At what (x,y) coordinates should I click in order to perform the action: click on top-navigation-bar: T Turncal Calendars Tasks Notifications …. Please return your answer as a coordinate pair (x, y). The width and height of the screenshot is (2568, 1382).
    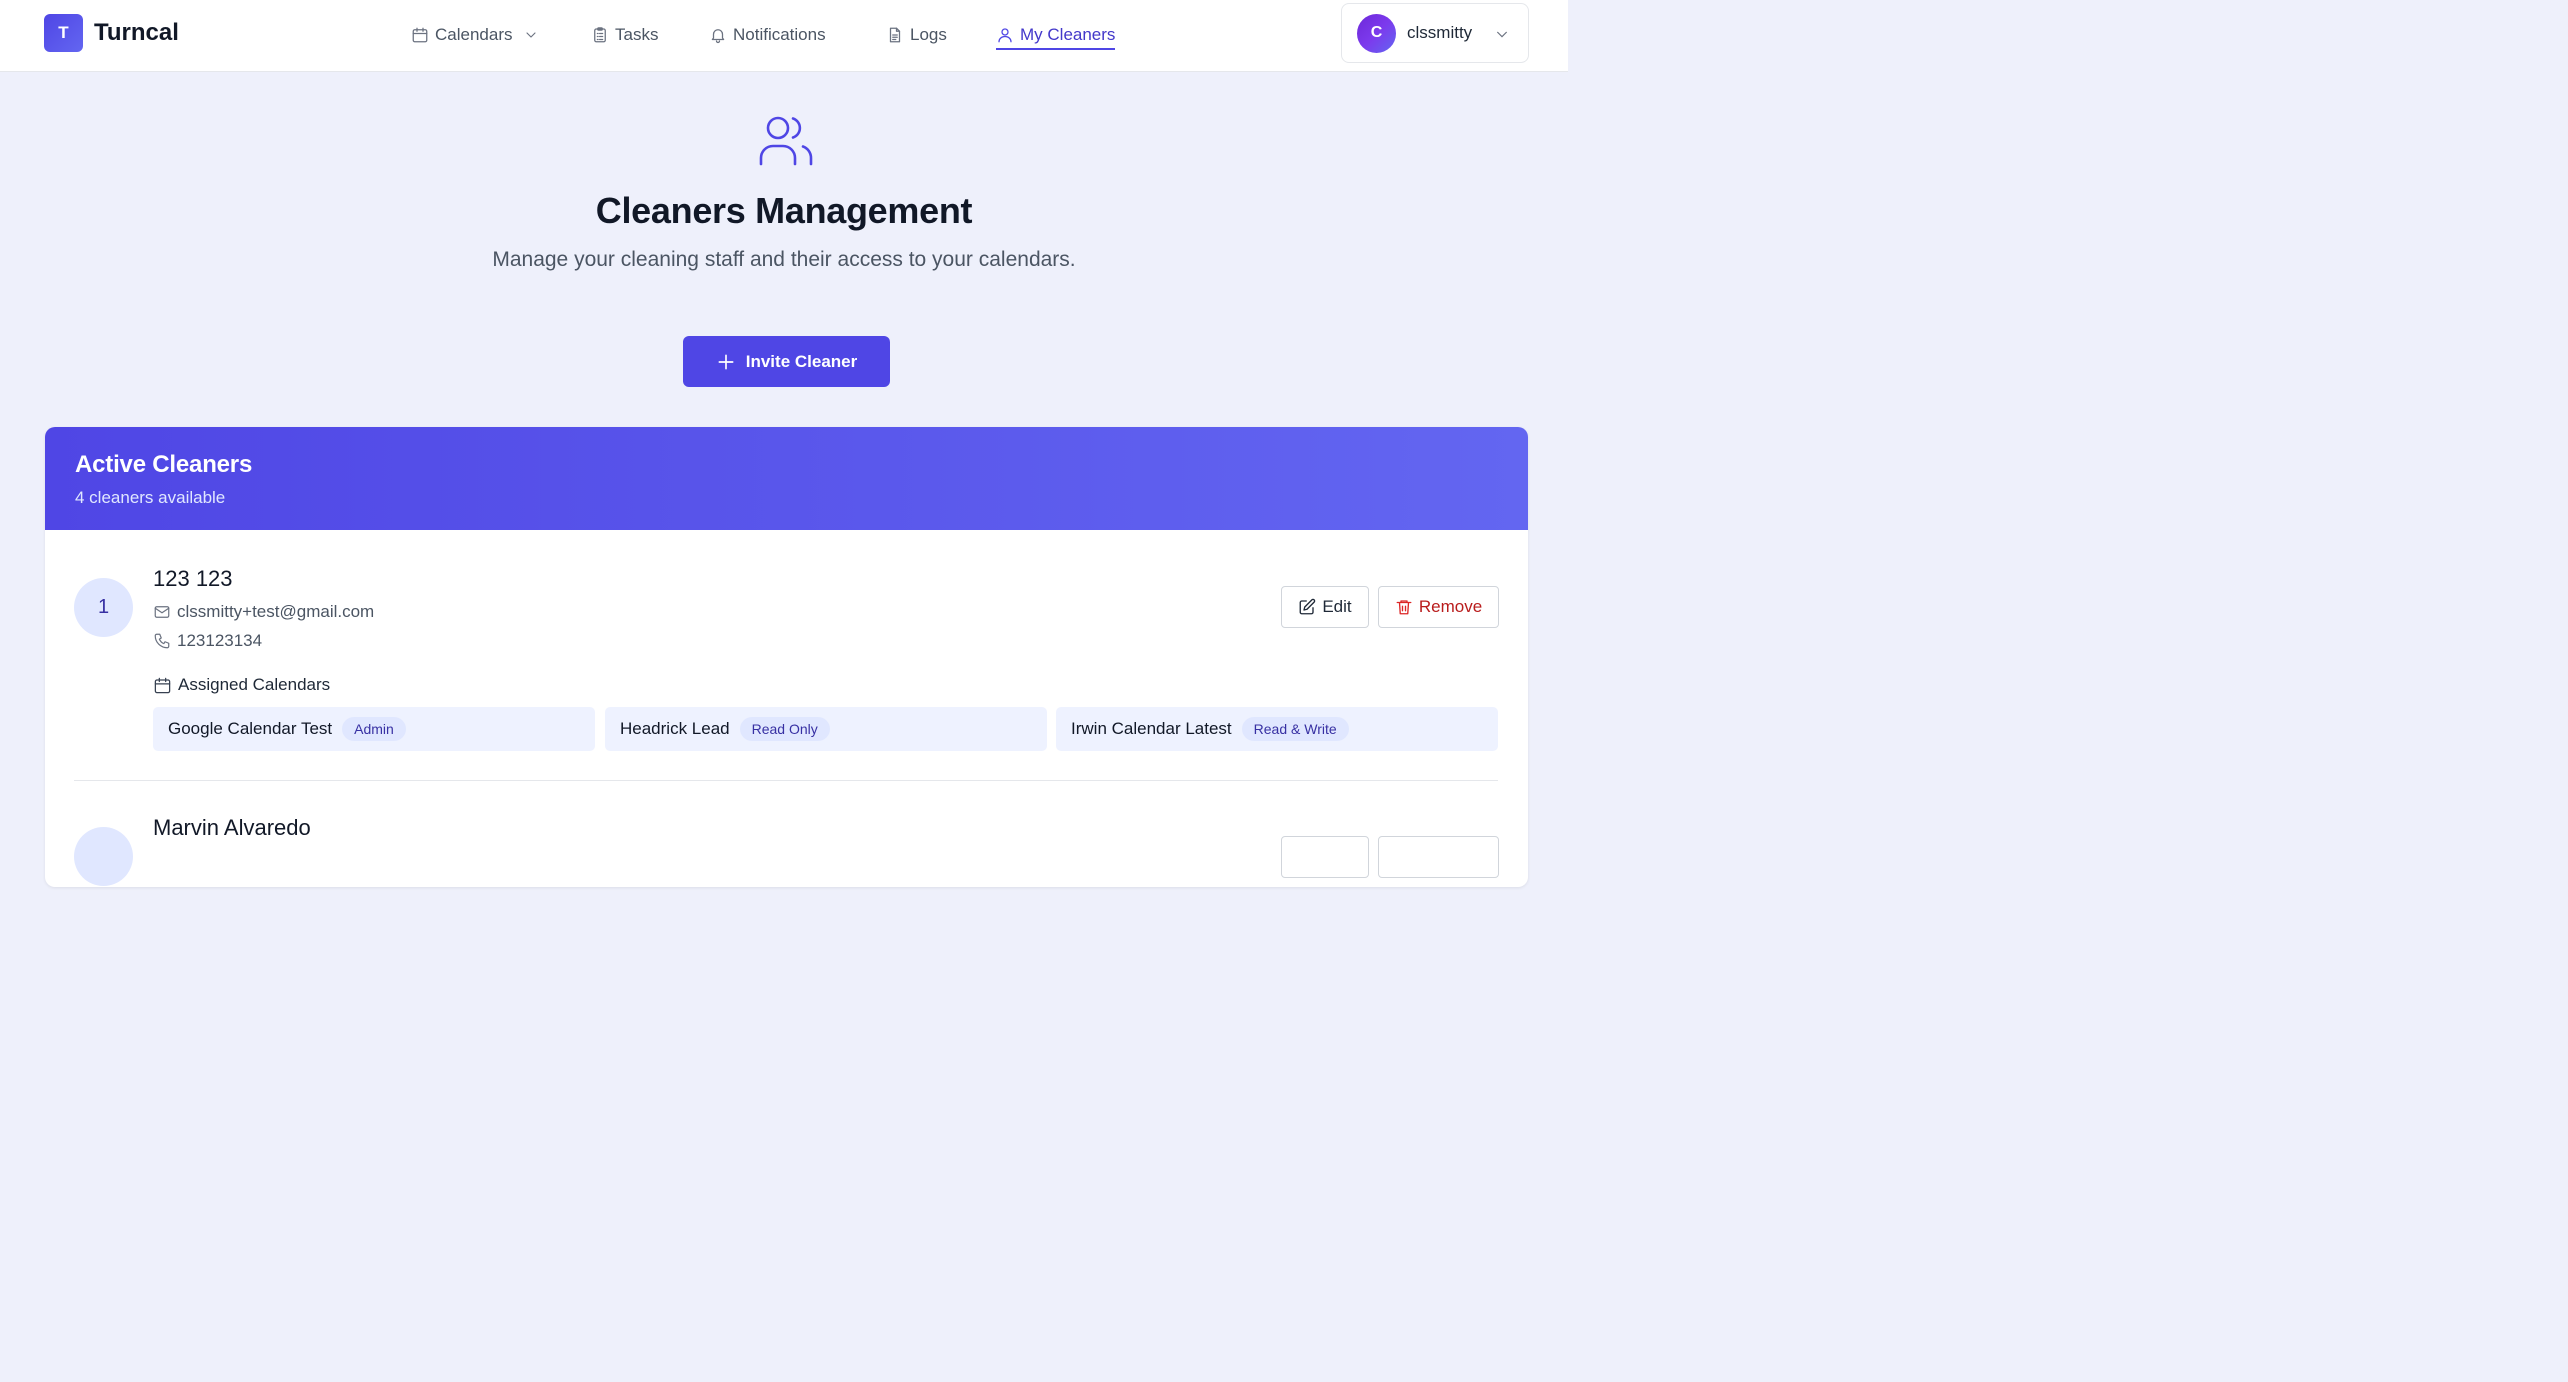
    Looking at the image, I should click on (784, 36).